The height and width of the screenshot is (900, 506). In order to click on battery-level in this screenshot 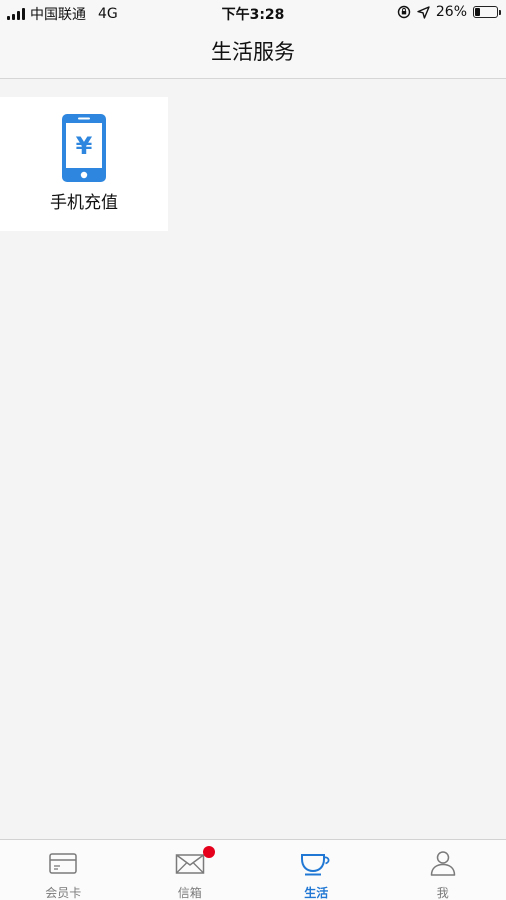, I will do `click(477, 12)`.